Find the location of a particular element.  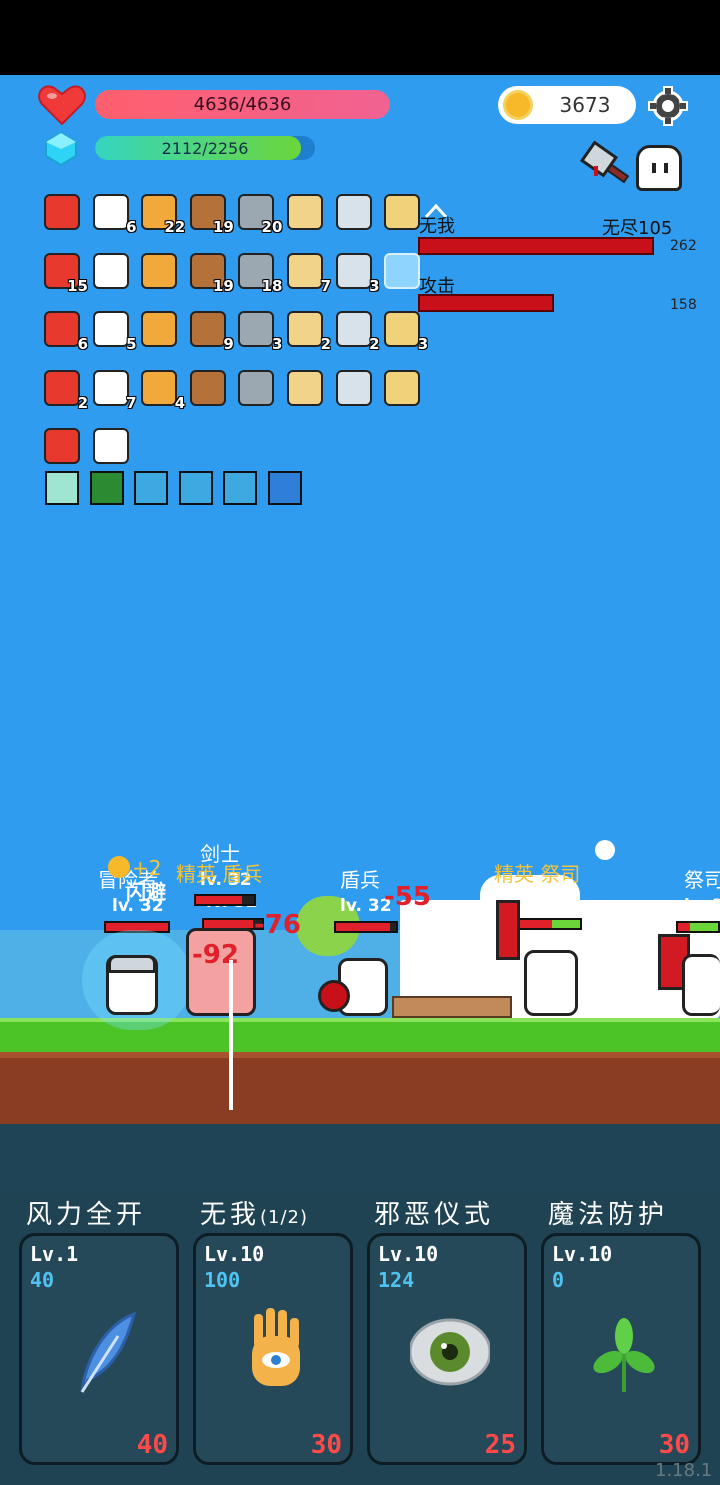

viking-helmet-icon is located at coordinates (159, 270).